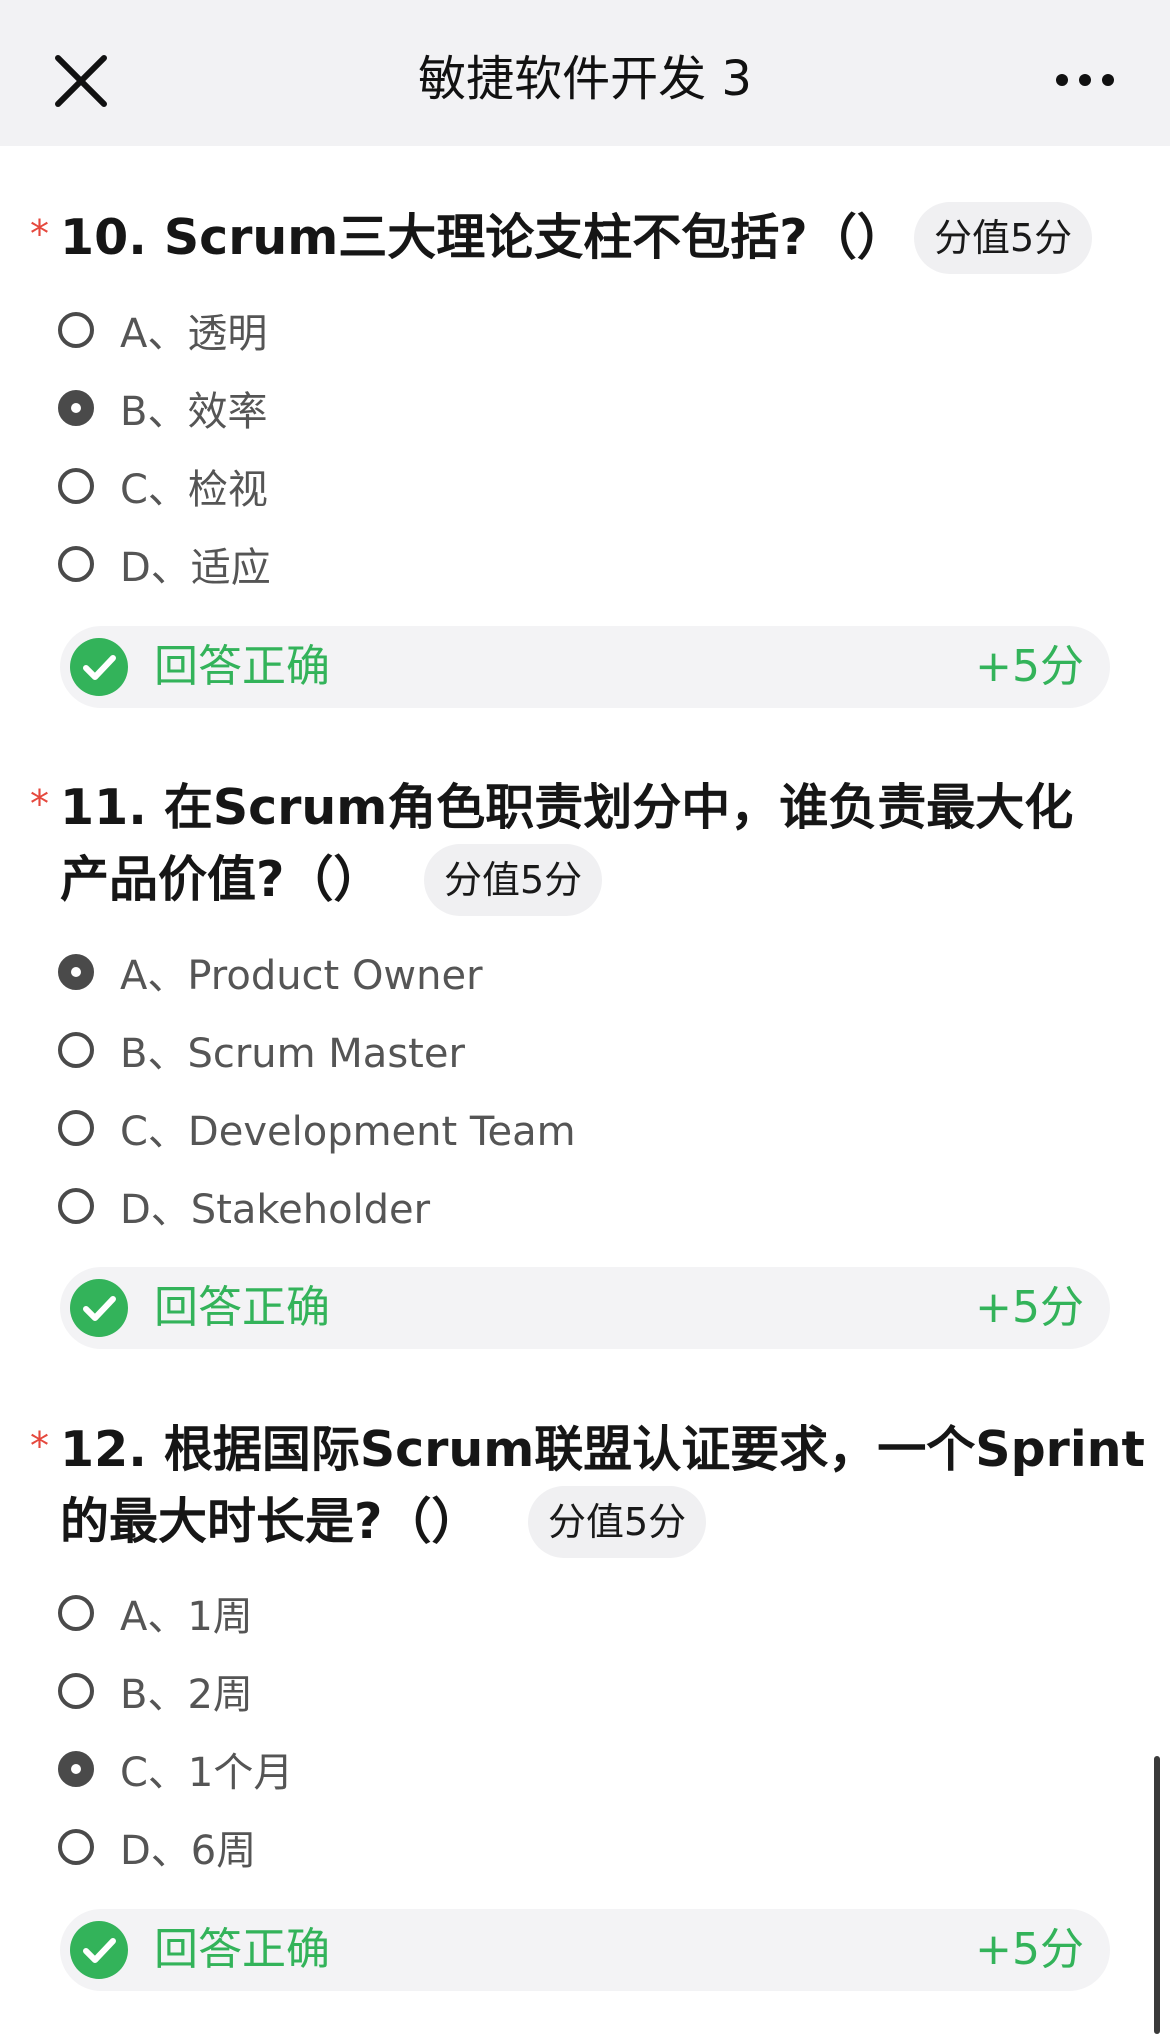 This screenshot has height=2034, width=1170. I want to click on option-label: B、Scrum Master, so click(292, 1054).